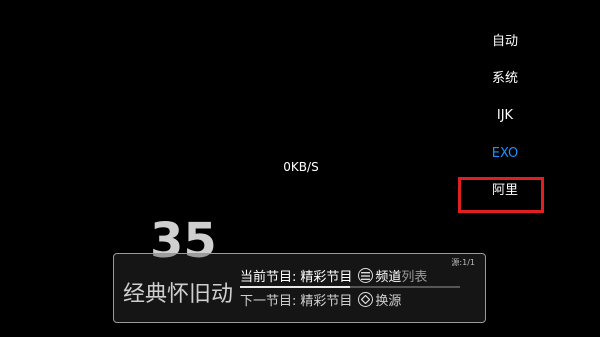 This screenshot has width=600, height=337. I want to click on decoder-option-ijk: IJK, so click(505, 116).